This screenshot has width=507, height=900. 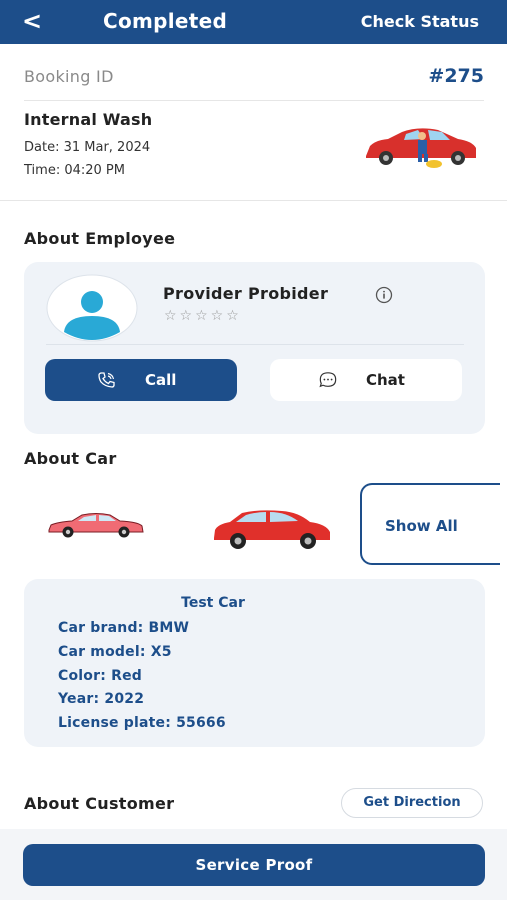 What do you see at coordinates (142, 723) in the screenshot?
I see `car-license-plate: License plate: 55666` at bounding box center [142, 723].